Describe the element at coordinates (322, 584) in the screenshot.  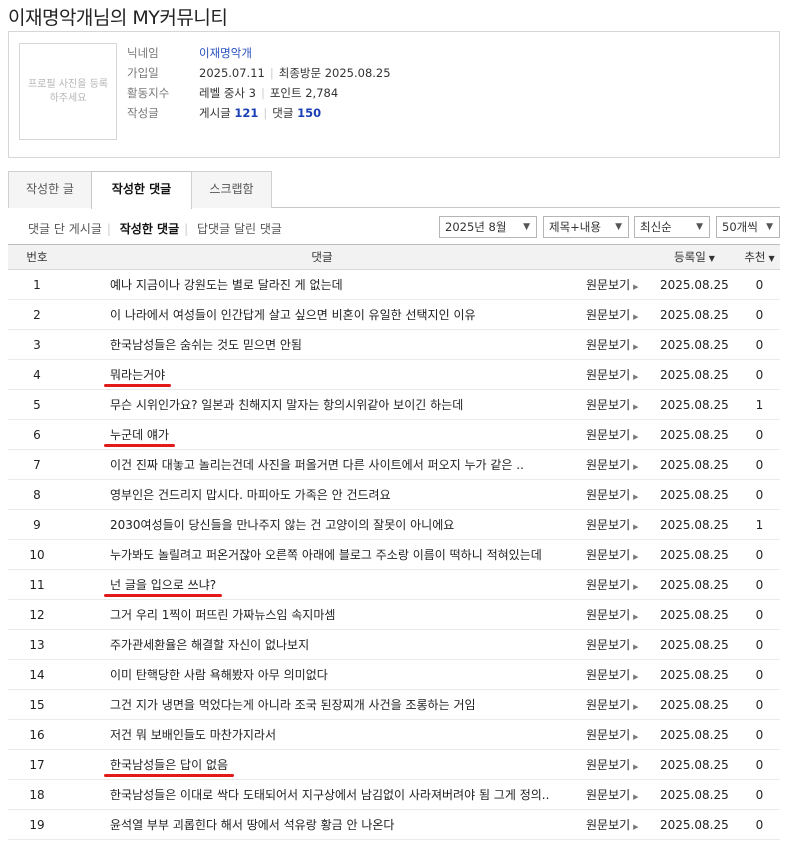
I see `comment-cell: 넌 글을 입으로 쓰냐?` at that location.